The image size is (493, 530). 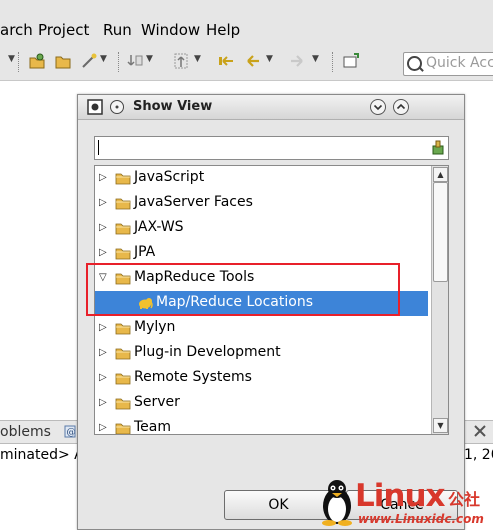 I want to click on tree-item-label: JavaServer Faces, so click(x=193, y=202).